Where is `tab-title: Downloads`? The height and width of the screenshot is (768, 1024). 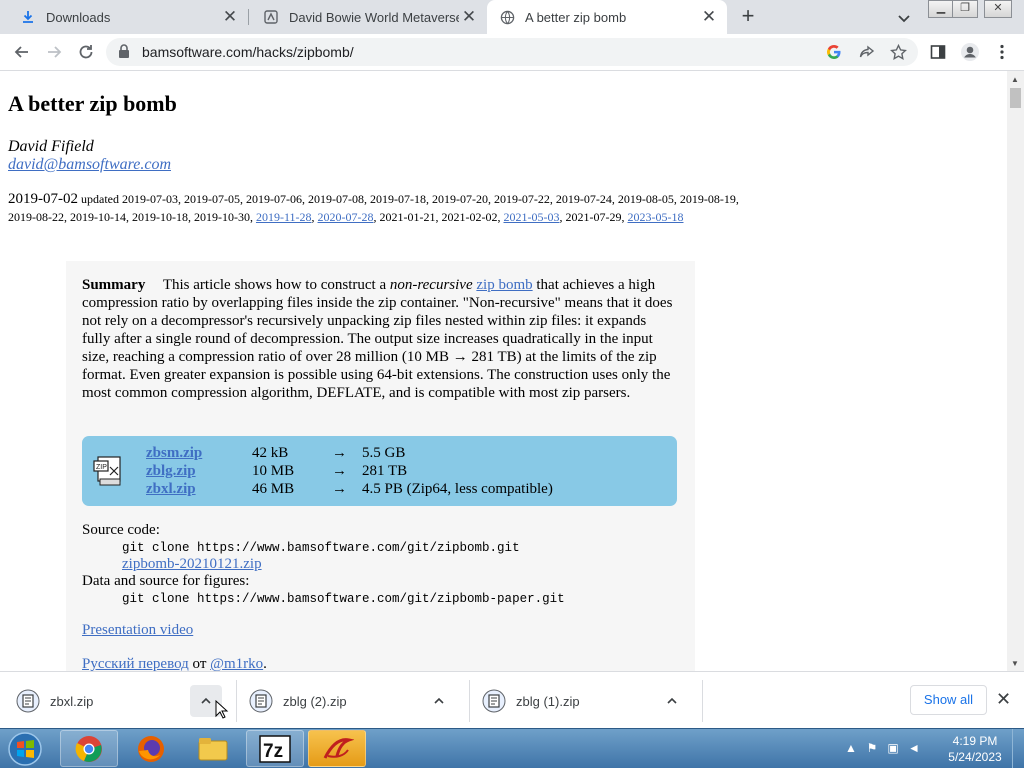
tab-title: Downloads is located at coordinates (78, 17).